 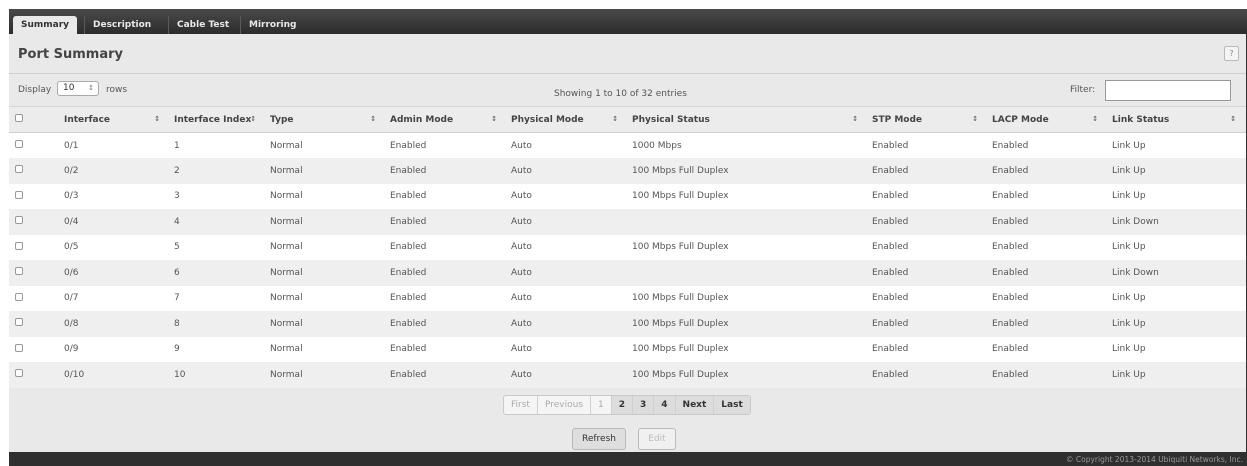 I want to click on tab-summary: Summary, so click(x=45, y=25).